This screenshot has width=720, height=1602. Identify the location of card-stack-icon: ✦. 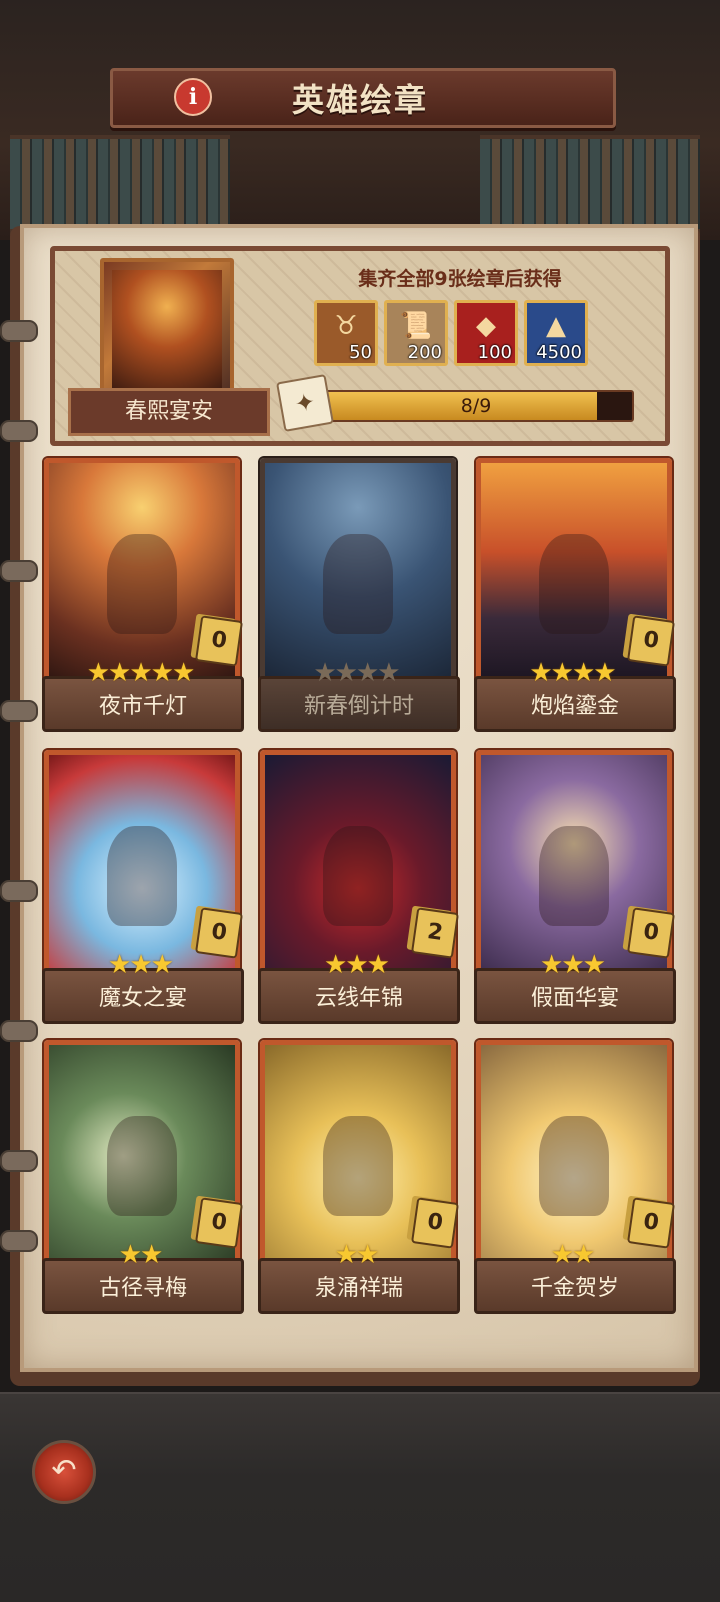
(305, 403).